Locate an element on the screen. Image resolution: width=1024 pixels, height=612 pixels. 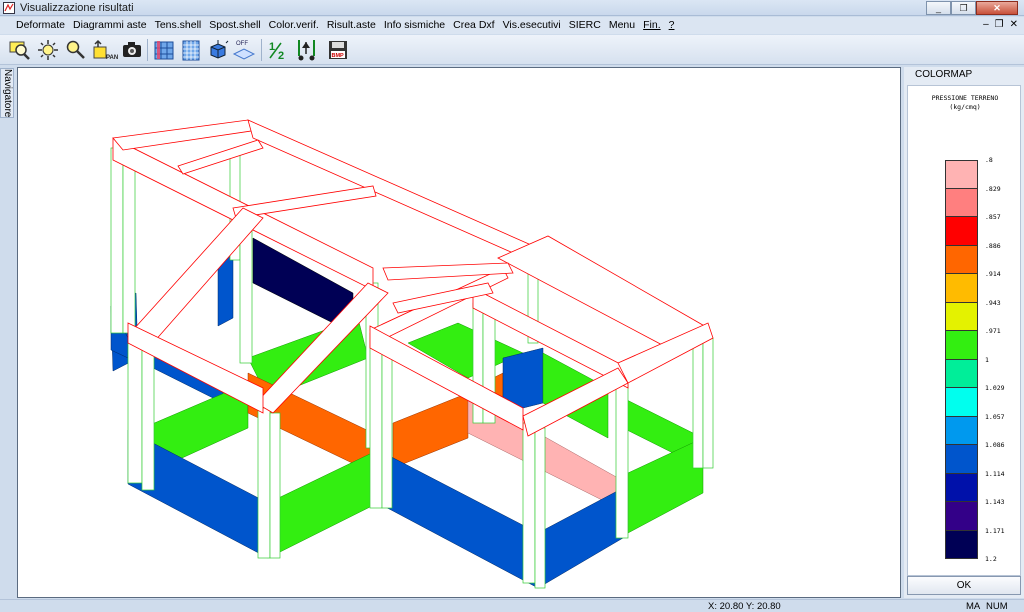
column-12b is located at coordinates (708, 403).